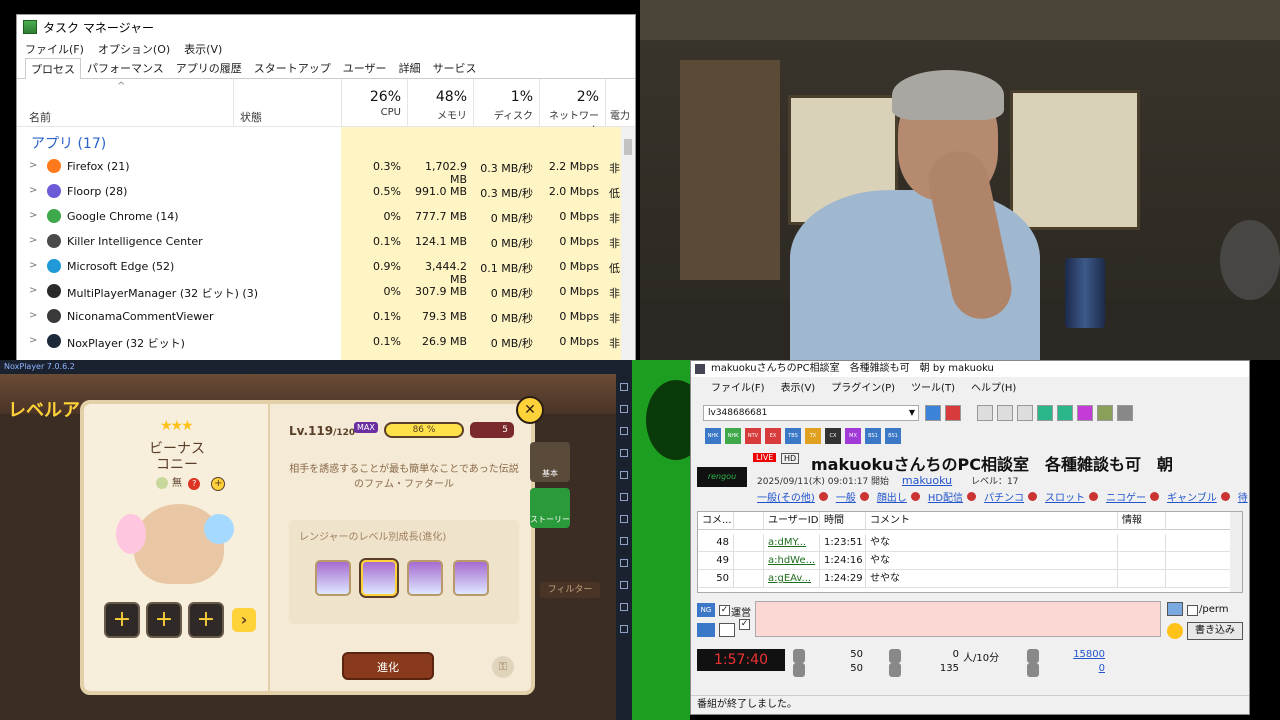  What do you see at coordinates (54, 49) in the screenshot?
I see `menu-file: ファイル(F)` at bounding box center [54, 49].